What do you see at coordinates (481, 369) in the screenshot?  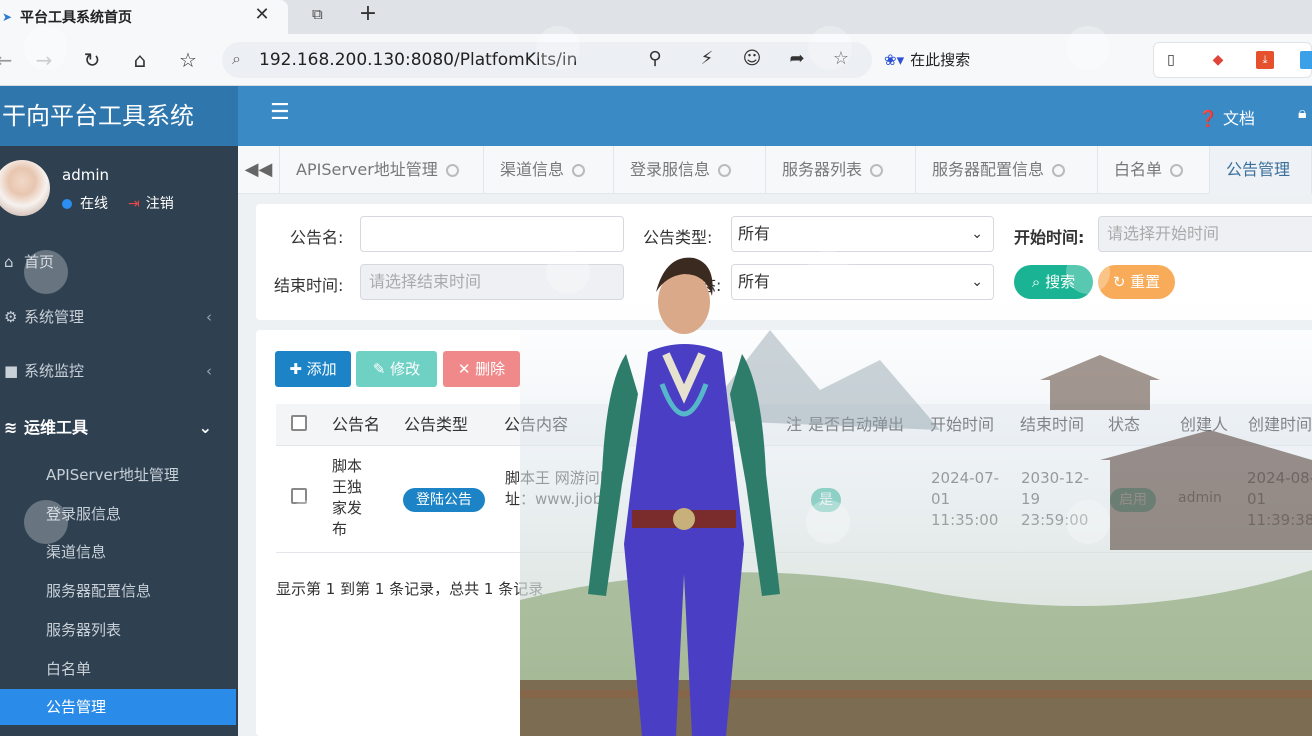 I see `delete-button: ✕ 删除` at bounding box center [481, 369].